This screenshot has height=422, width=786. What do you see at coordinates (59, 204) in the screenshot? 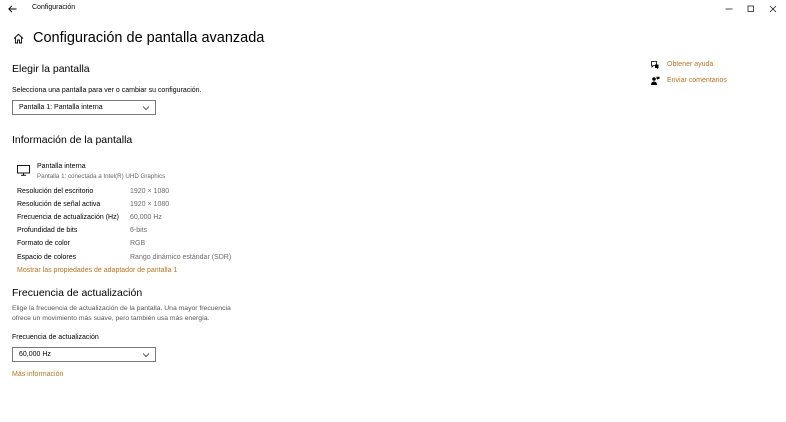
I see `info-label: Resolución de señal activa` at bounding box center [59, 204].